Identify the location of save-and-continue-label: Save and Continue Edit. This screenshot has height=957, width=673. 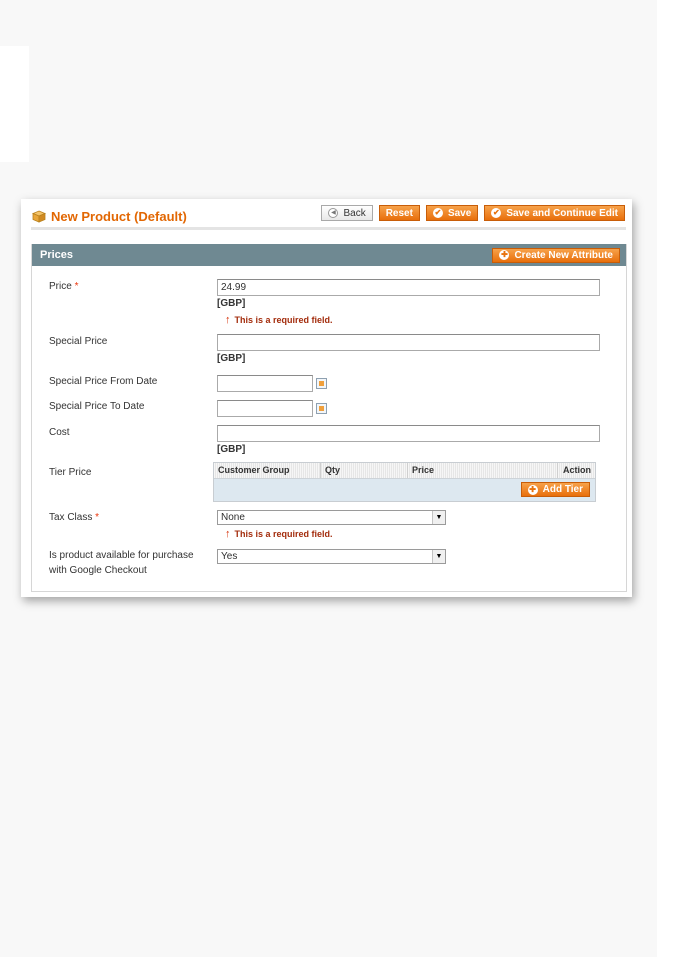
(562, 213).